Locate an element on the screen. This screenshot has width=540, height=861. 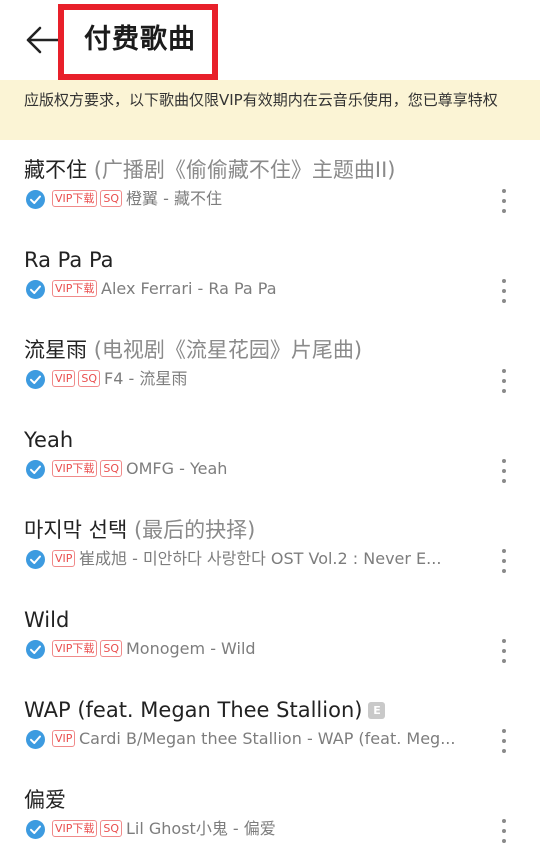
song-title: 流星雨 (电视剧《流星花园》片尾曲) is located at coordinates (254, 350).